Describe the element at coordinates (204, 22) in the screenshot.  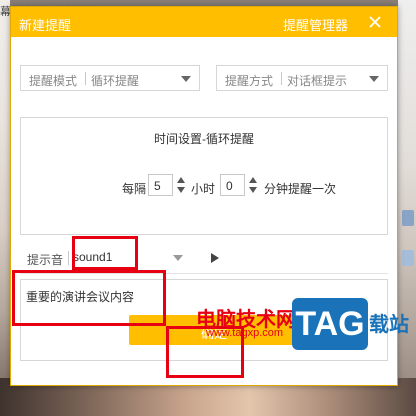
I see `title-bar: 新建提醒 提醒管理器` at that location.